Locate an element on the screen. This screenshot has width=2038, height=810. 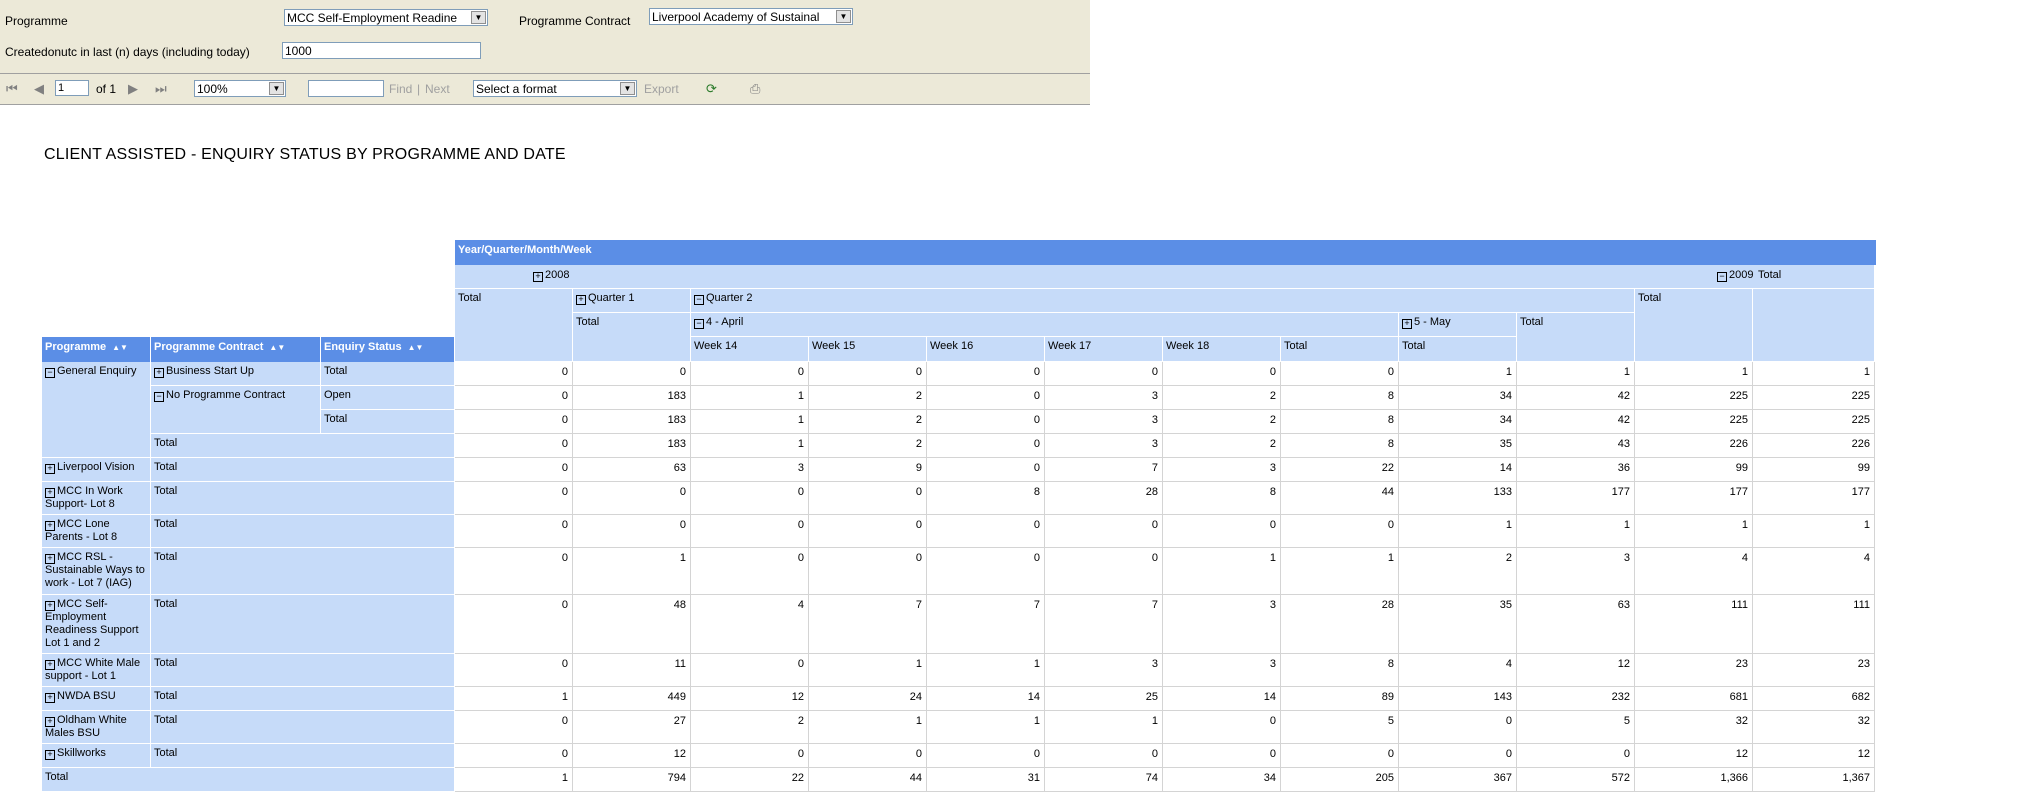
last-page-icon: ⏭ is located at coordinates (161, 89).